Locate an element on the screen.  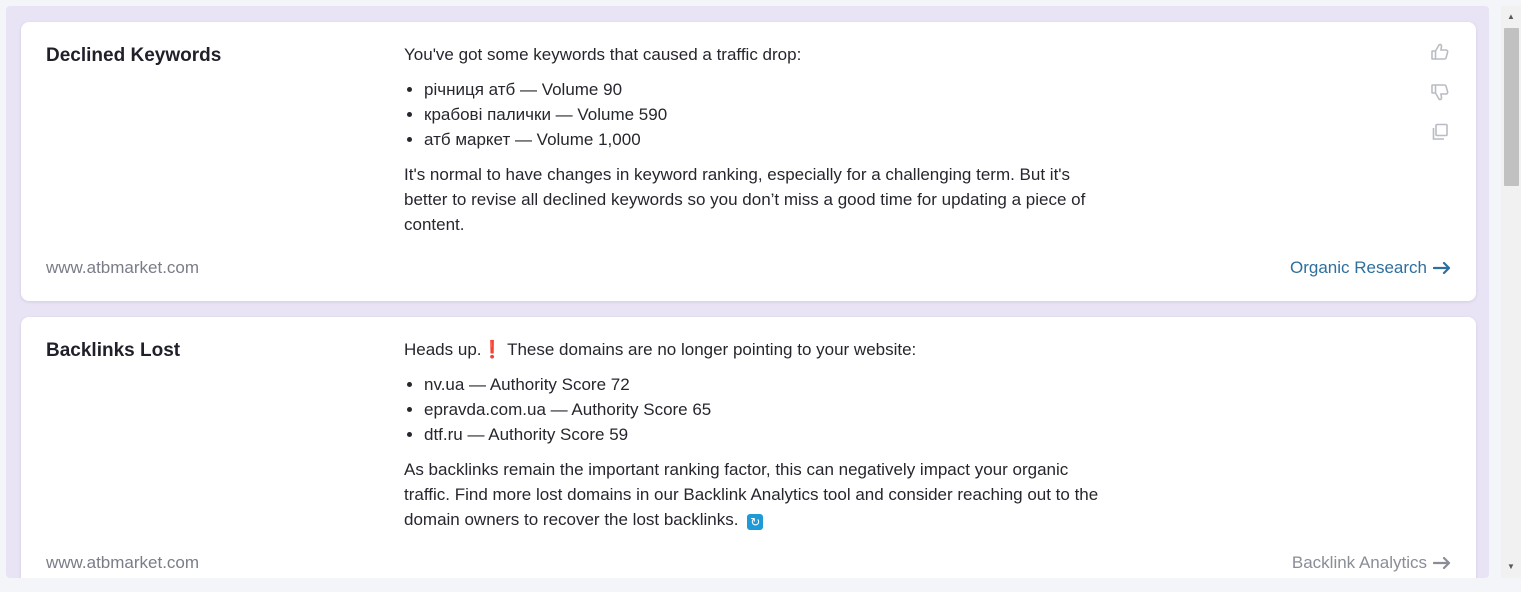
copy-icon is located at coordinates (1440, 131).